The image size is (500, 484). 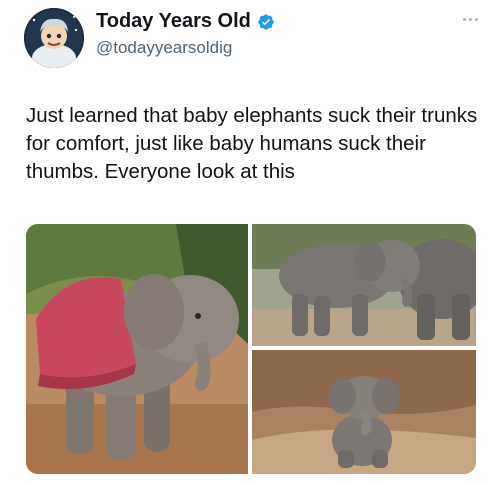 I want to click on avatar, so click(x=54, y=38).